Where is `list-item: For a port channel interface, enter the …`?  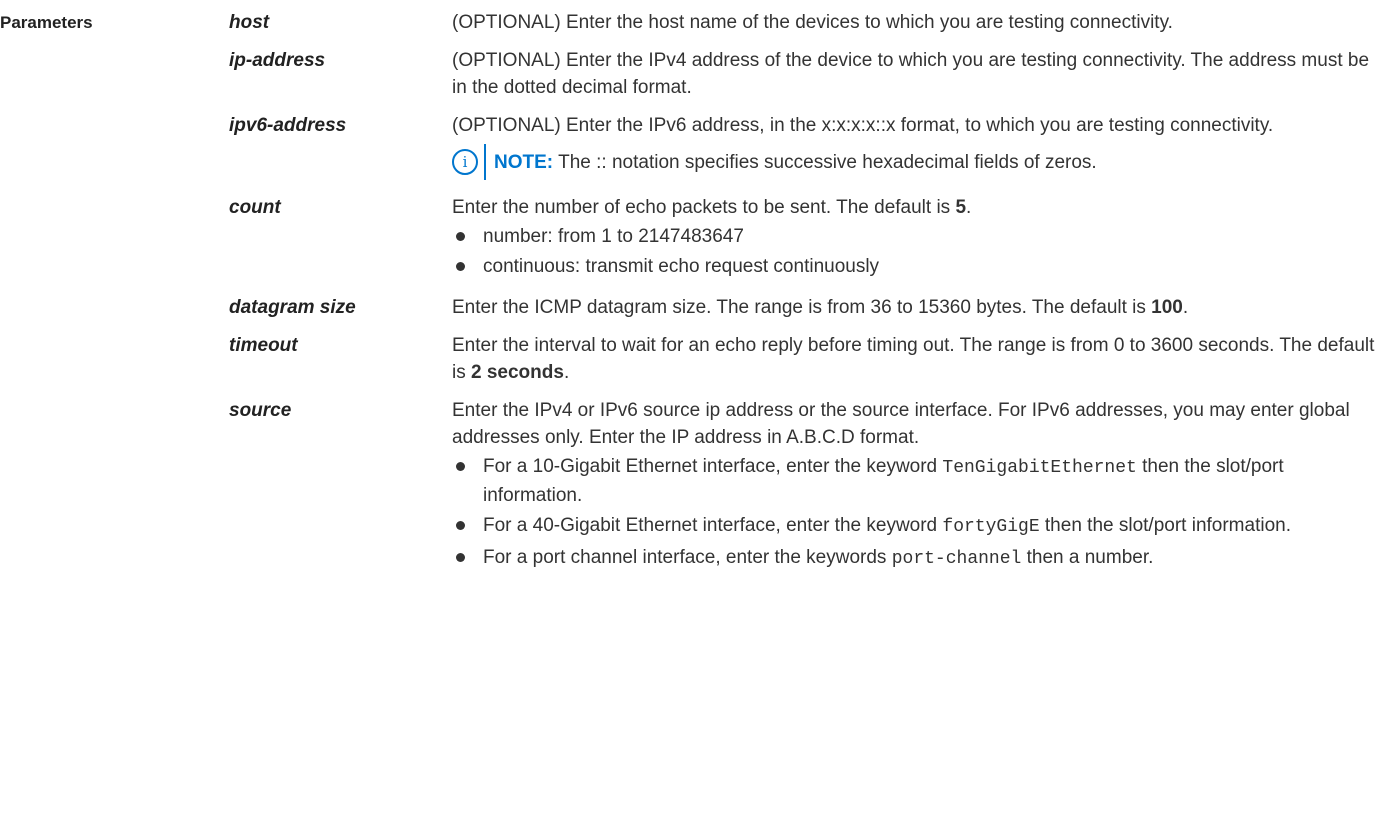 list-item: For a port channel interface, enter the … is located at coordinates (915, 558).